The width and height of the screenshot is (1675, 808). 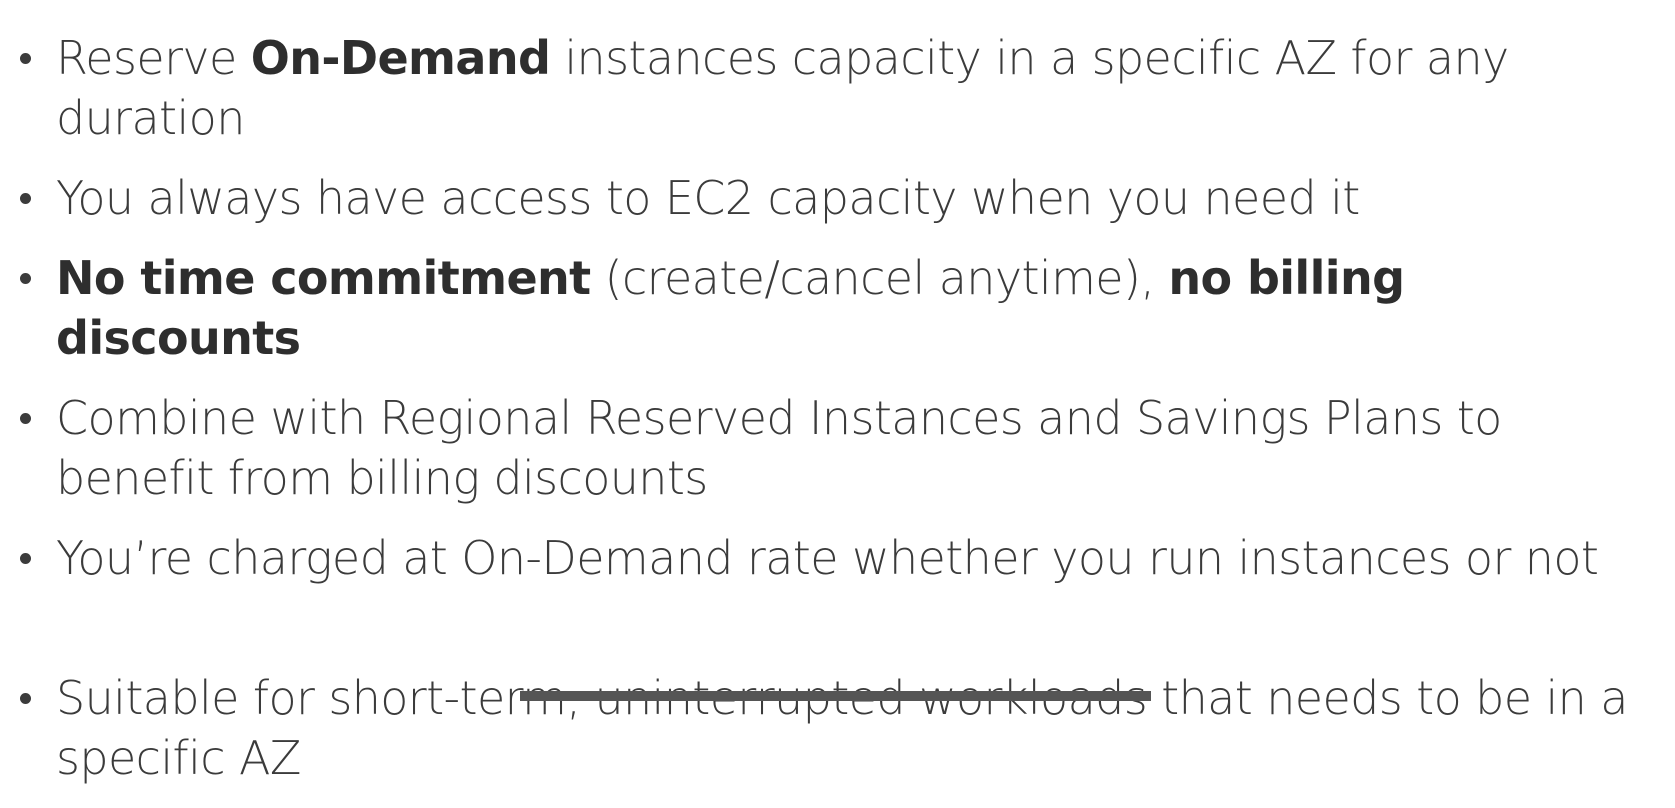 I want to click on bullet-text-bold: No time commitment, so click(x=323, y=278).